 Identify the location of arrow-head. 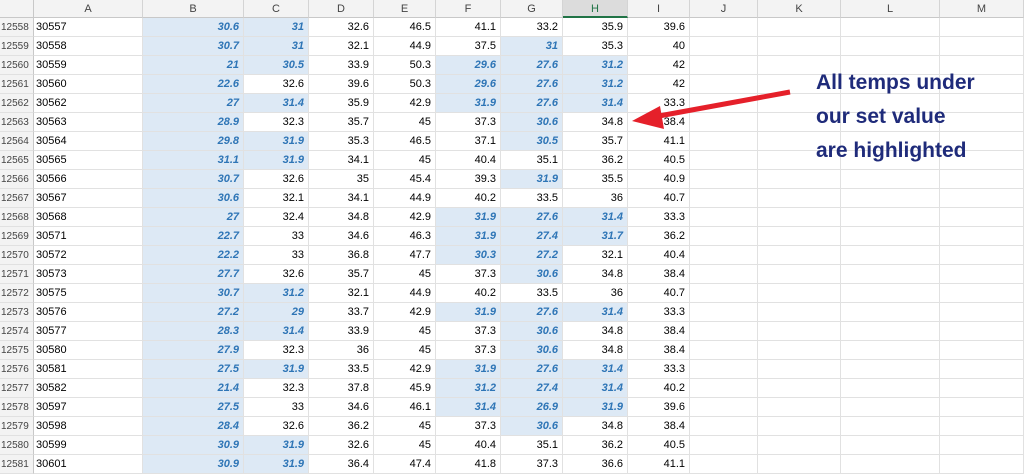
(648, 117).